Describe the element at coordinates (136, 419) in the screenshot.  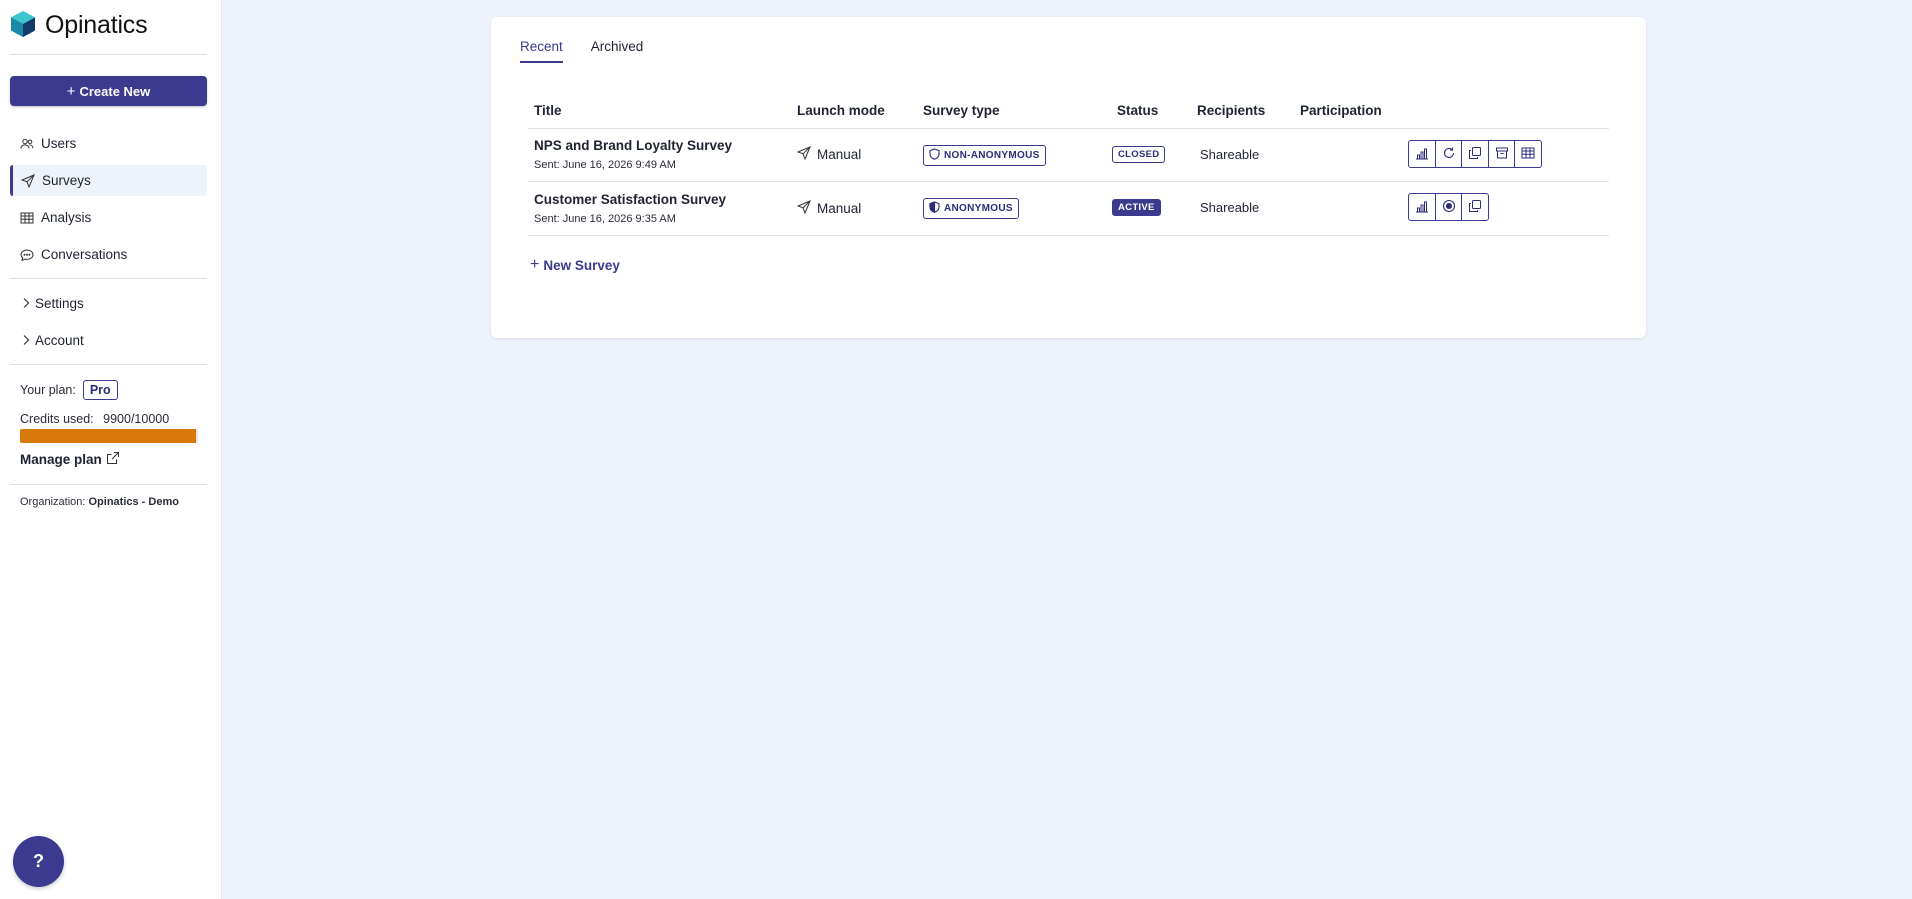
I see `credits-value: 9900/10000` at that location.